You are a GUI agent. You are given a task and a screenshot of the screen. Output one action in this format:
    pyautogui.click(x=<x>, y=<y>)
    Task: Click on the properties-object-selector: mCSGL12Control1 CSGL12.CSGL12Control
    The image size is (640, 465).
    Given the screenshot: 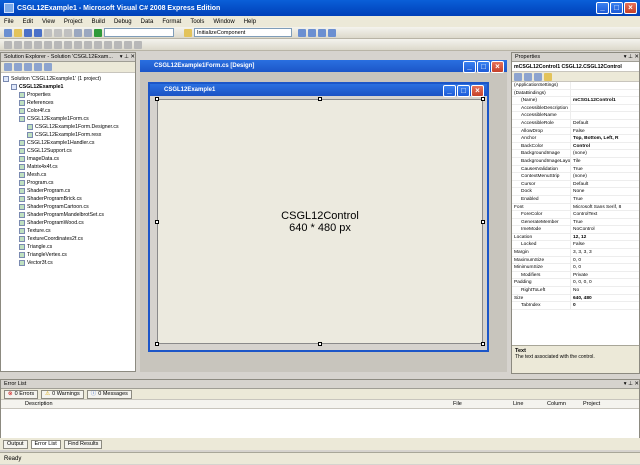 What is the action you would take?
    pyautogui.click(x=575, y=67)
    